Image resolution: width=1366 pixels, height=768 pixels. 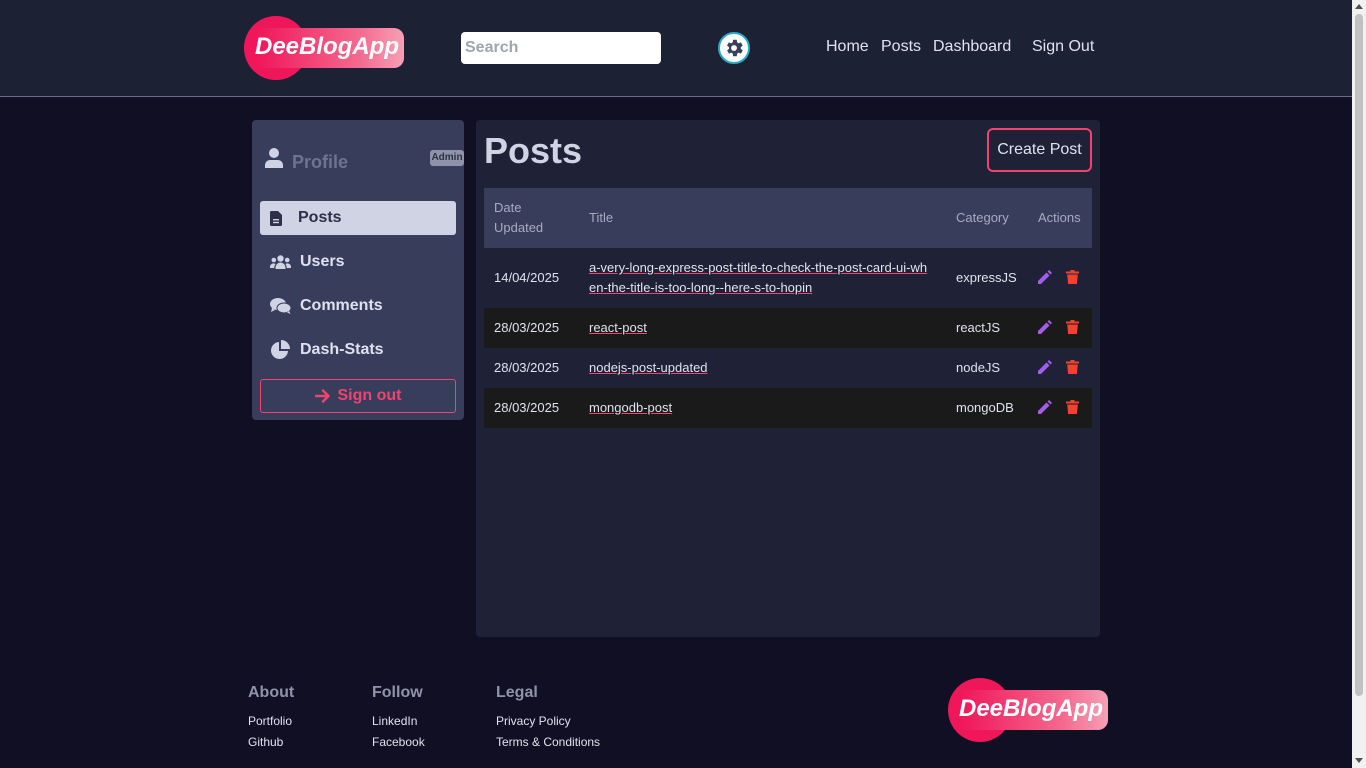 What do you see at coordinates (978, 327) in the screenshot?
I see `row-category: reactJS` at bounding box center [978, 327].